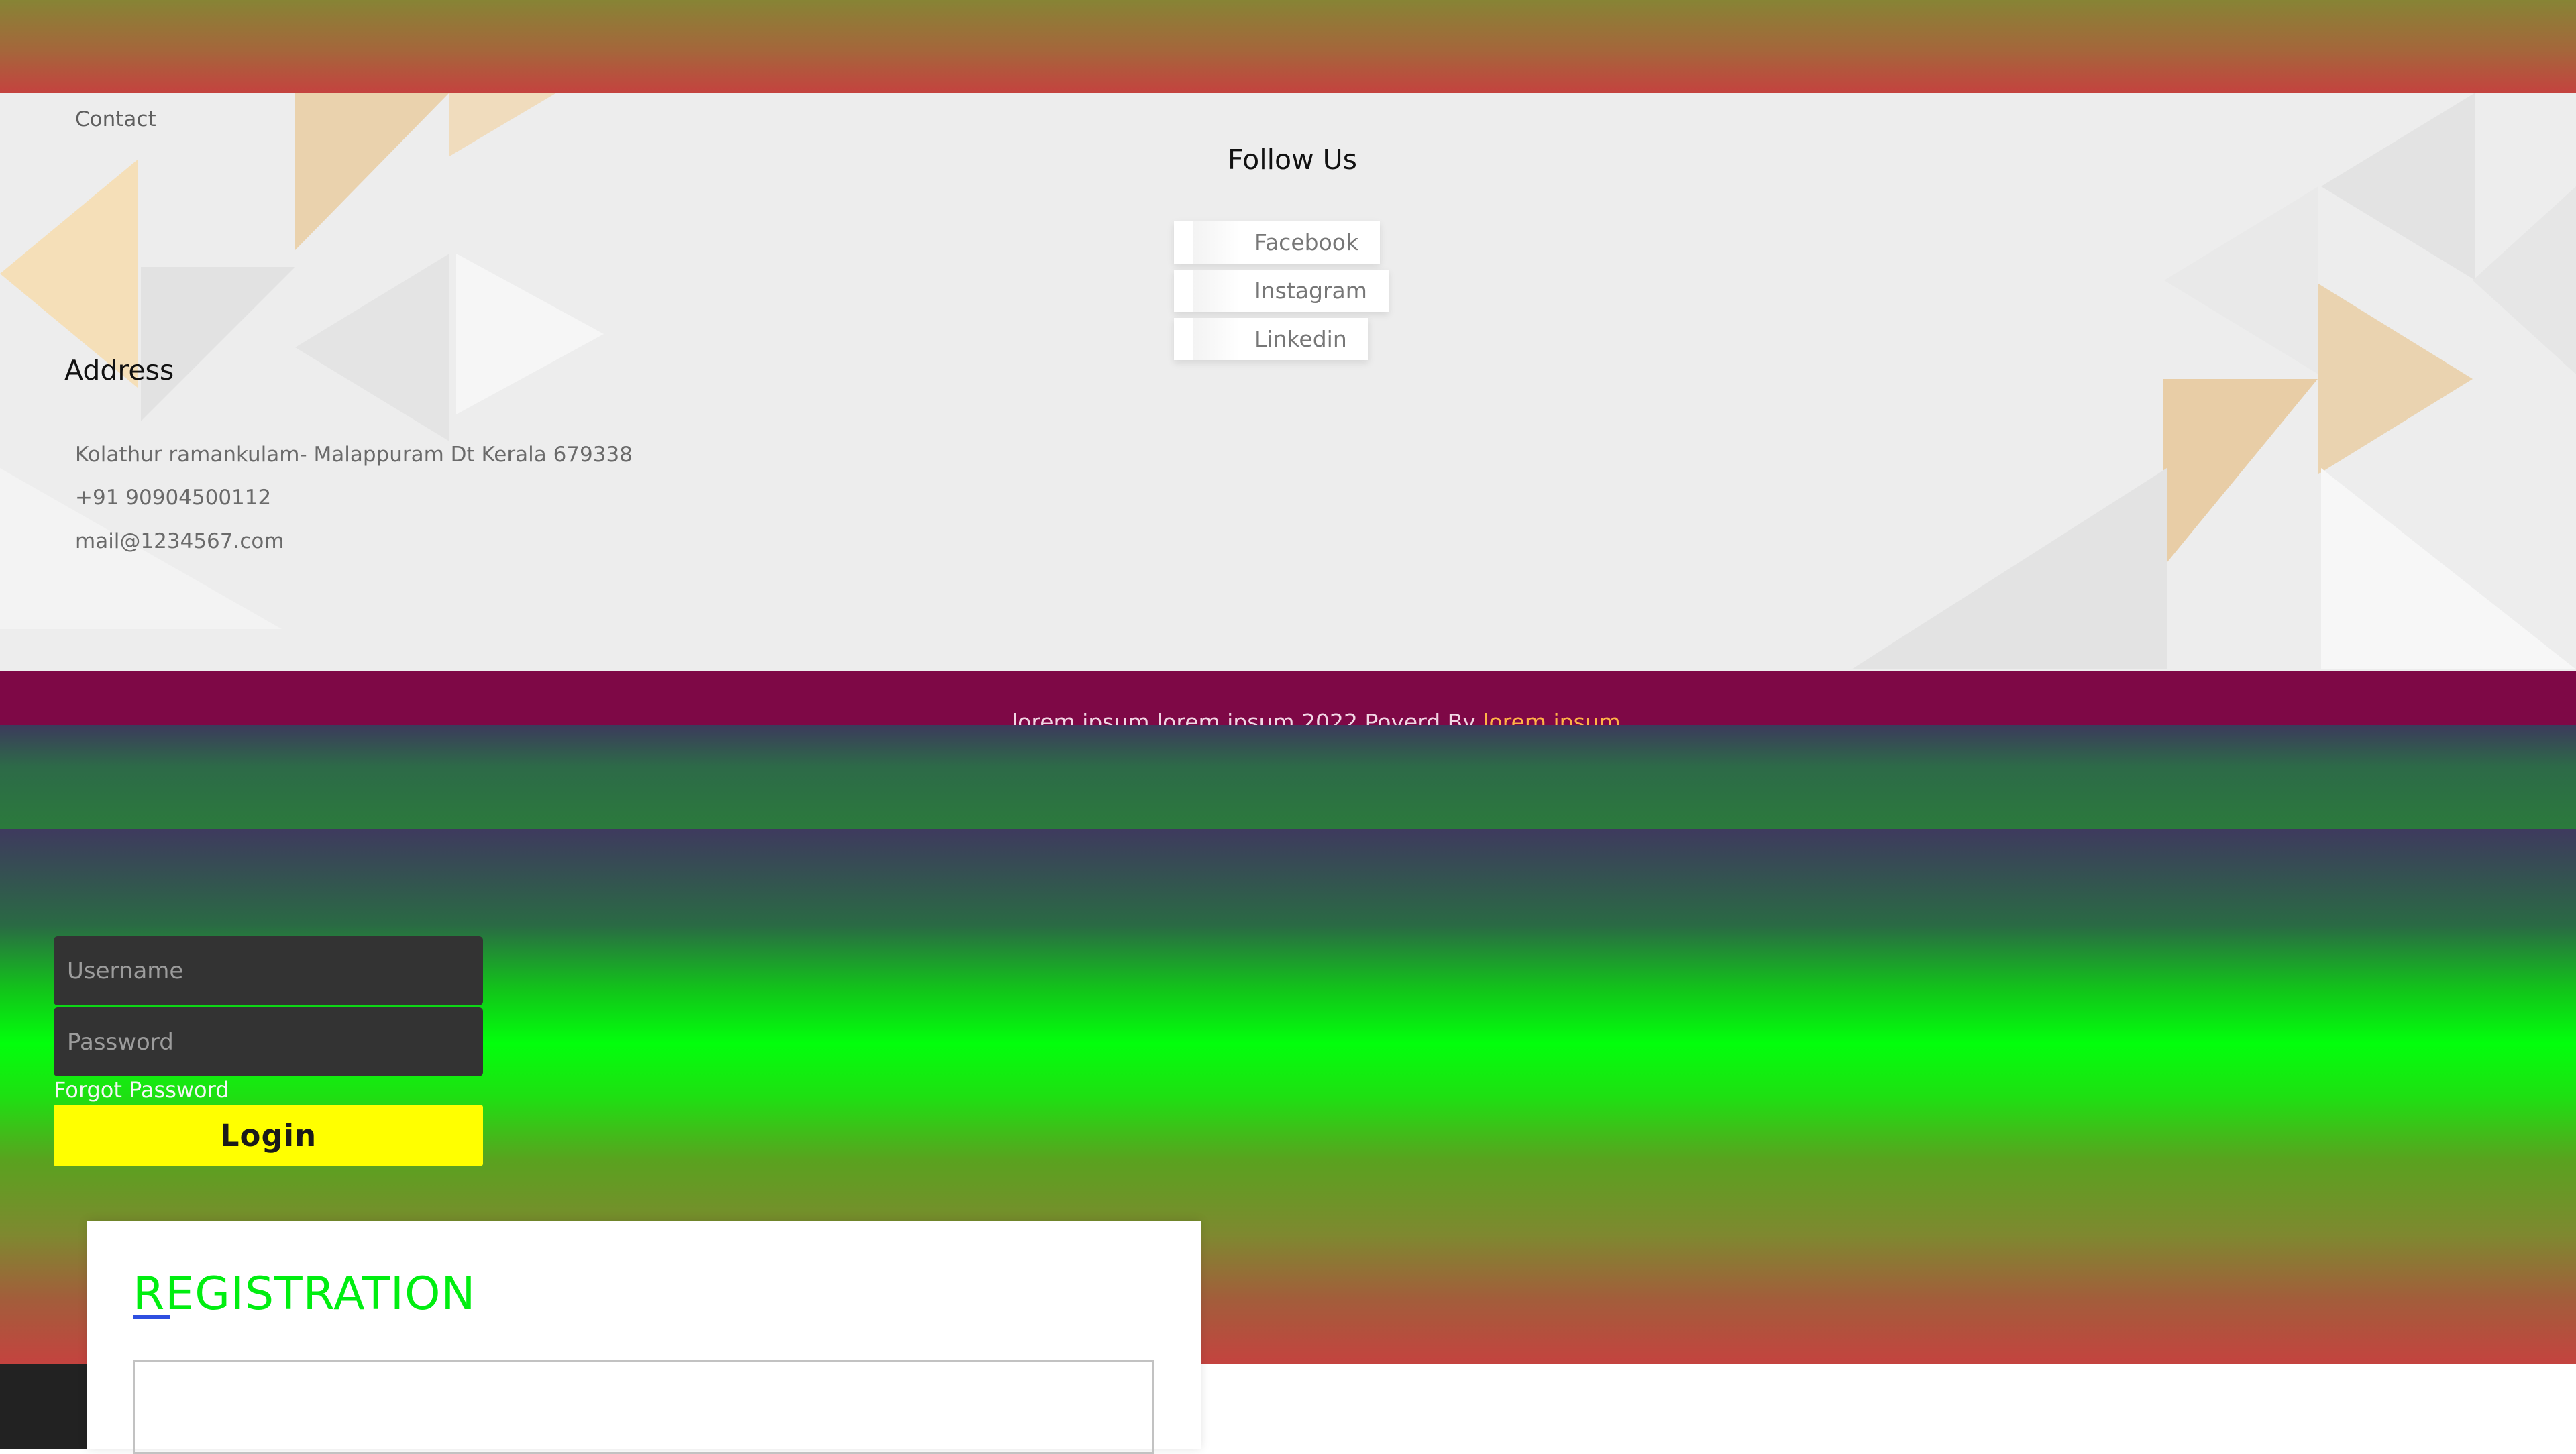 The image size is (2576, 1454). Describe the element at coordinates (304, 1294) in the screenshot. I see `registration-title: REGISTRATION` at that location.